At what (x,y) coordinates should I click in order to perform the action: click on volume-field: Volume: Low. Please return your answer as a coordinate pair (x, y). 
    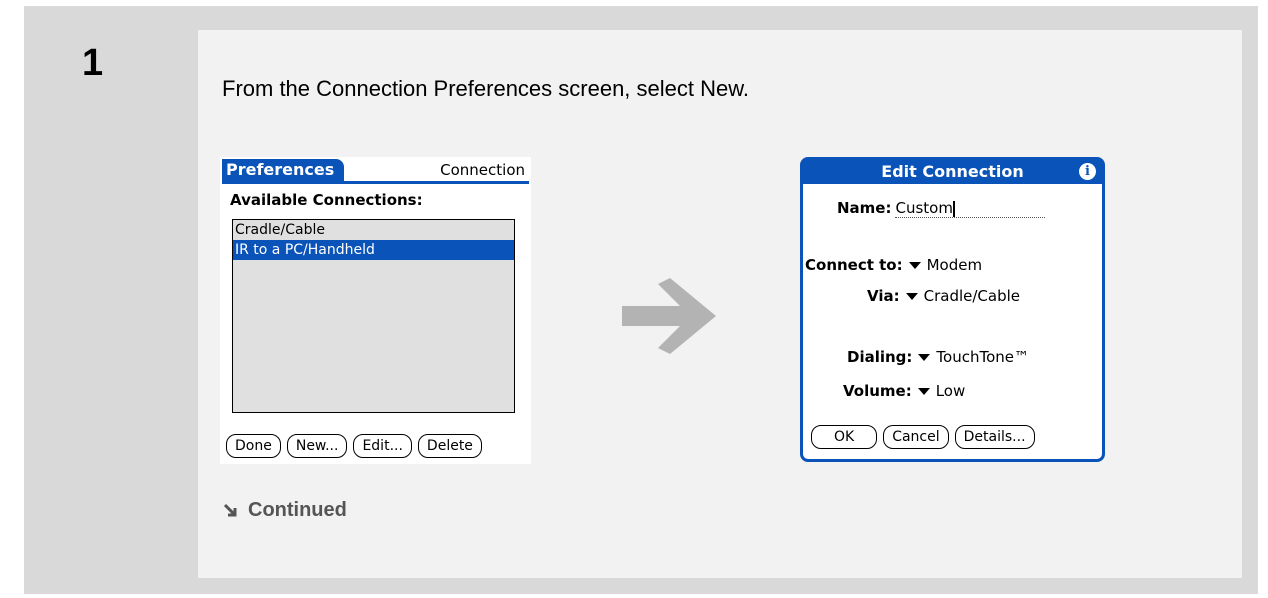
    Looking at the image, I should click on (904, 391).